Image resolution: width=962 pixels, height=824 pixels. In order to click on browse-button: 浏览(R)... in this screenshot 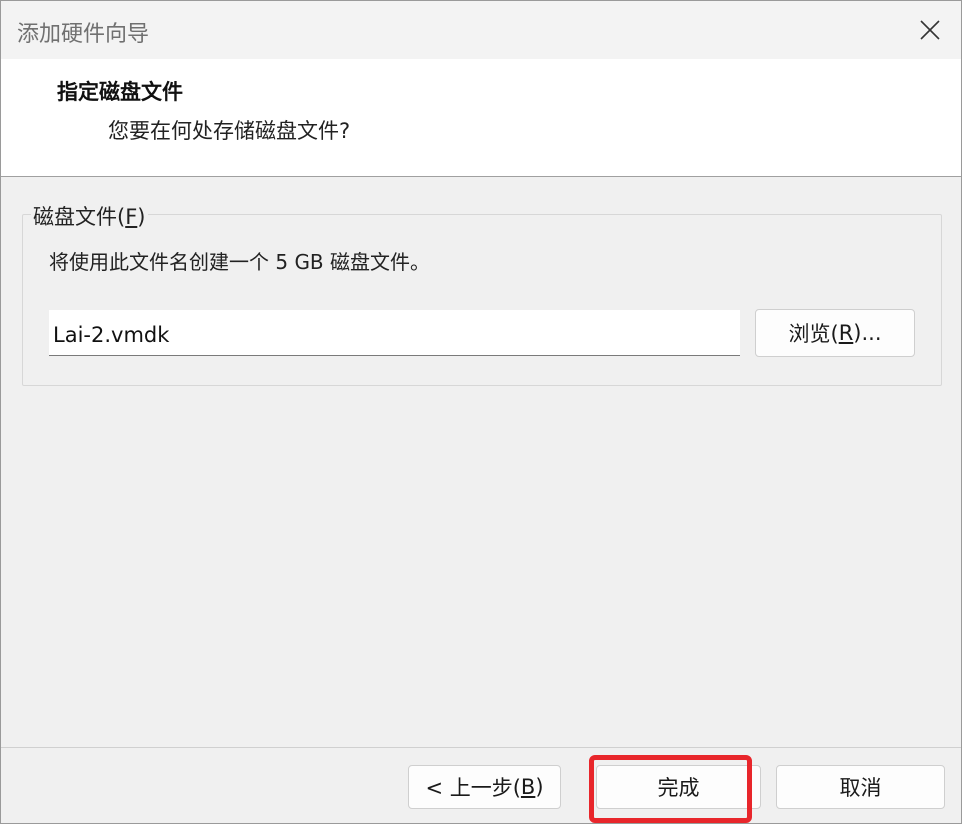, I will do `click(835, 333)`.